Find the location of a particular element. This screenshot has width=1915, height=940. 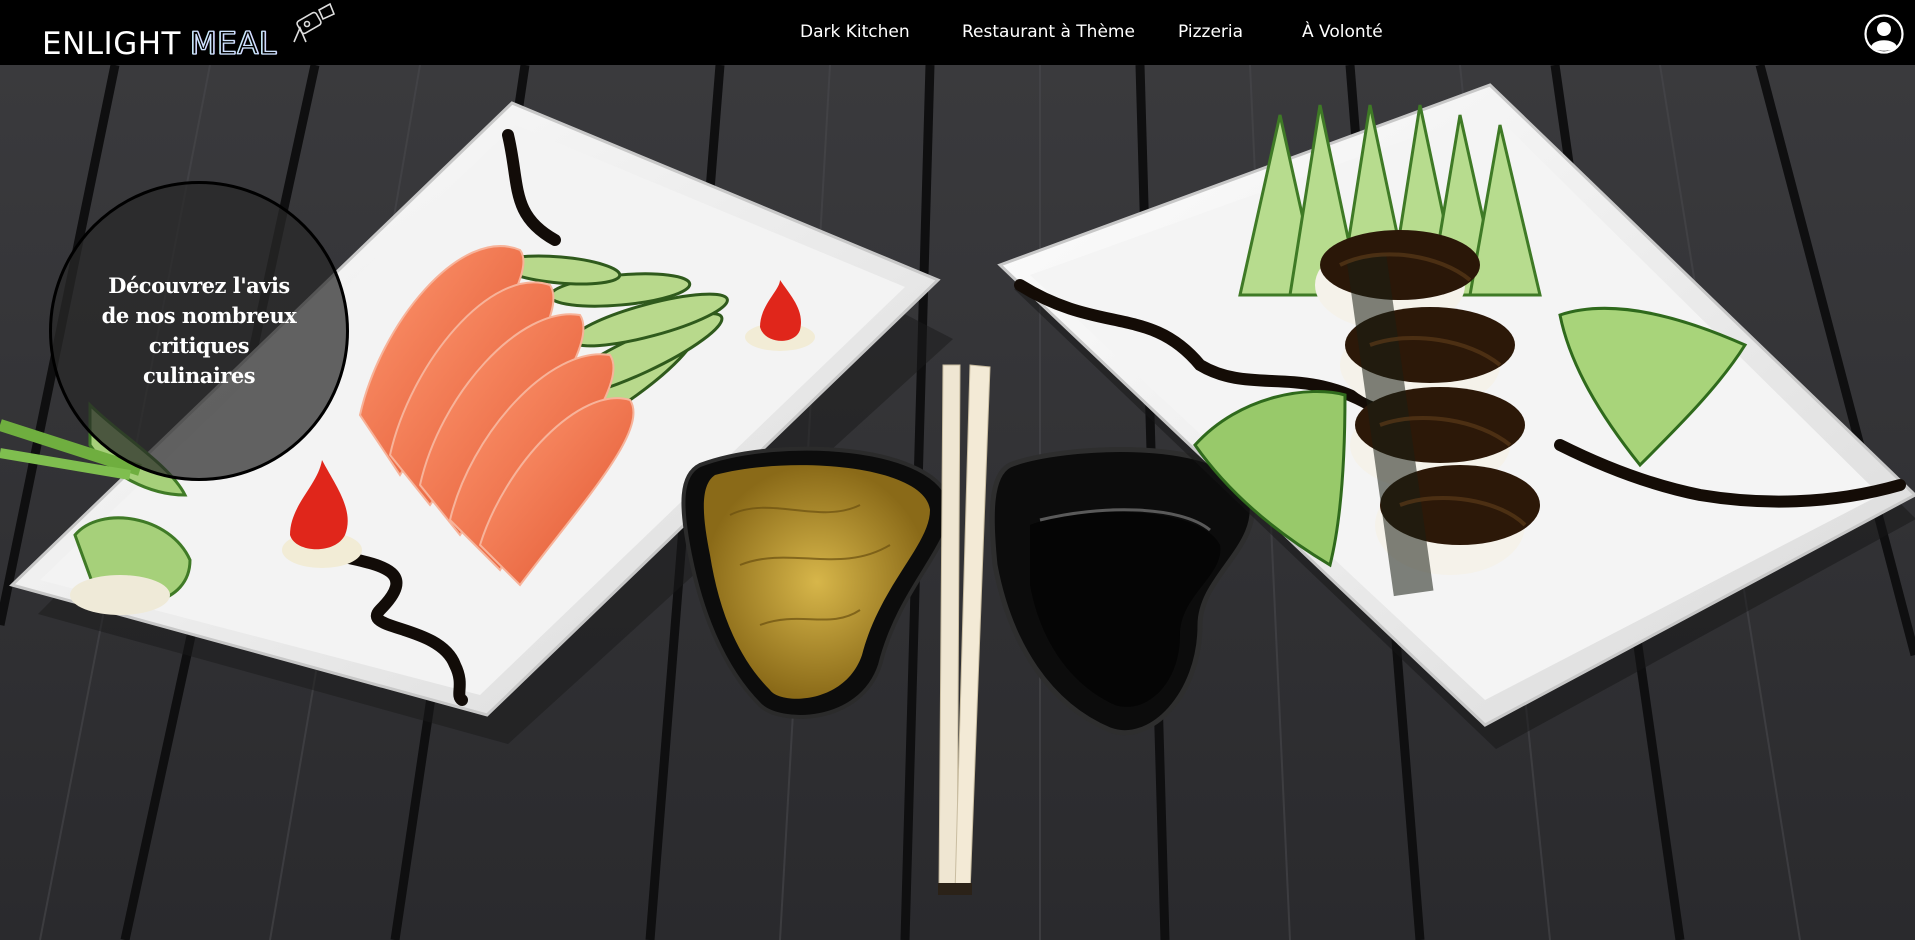

logo-text-enlight: ENLIGHT is located at coordinates (111, 44).